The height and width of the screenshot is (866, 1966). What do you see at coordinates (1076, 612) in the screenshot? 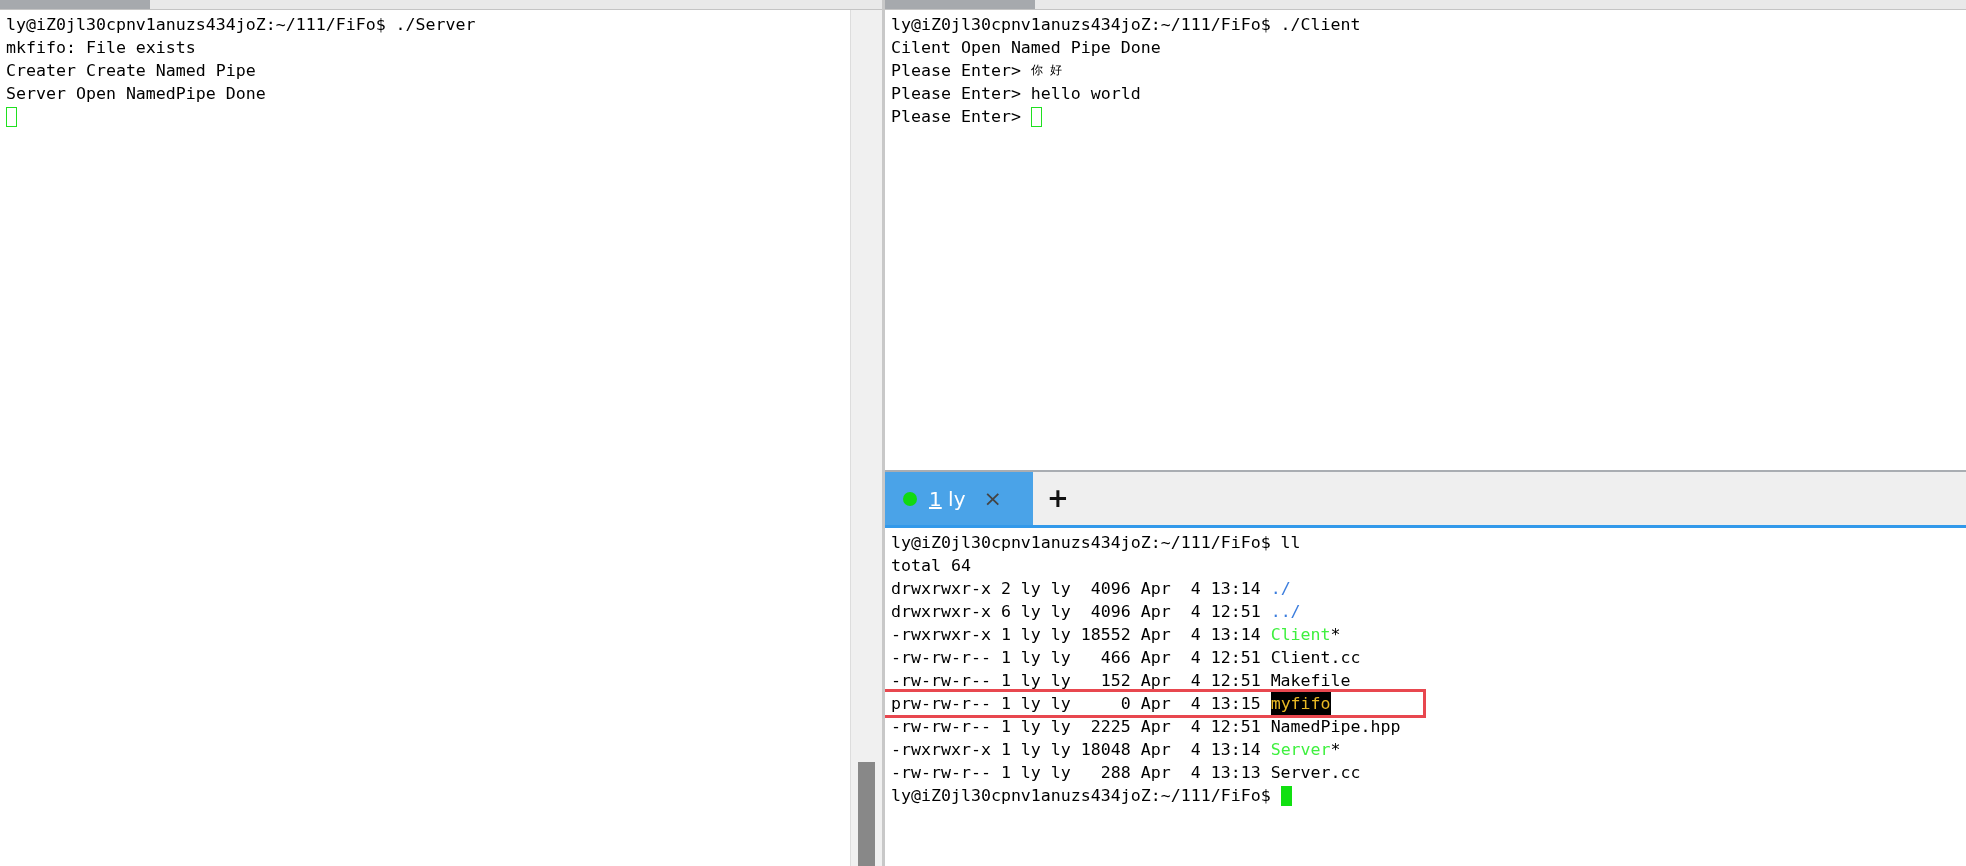
I see `terminal-line: drwxrwxr-x 6 ly ly 4096 Apr 4 12:51` at bounding box center [1076, 612].